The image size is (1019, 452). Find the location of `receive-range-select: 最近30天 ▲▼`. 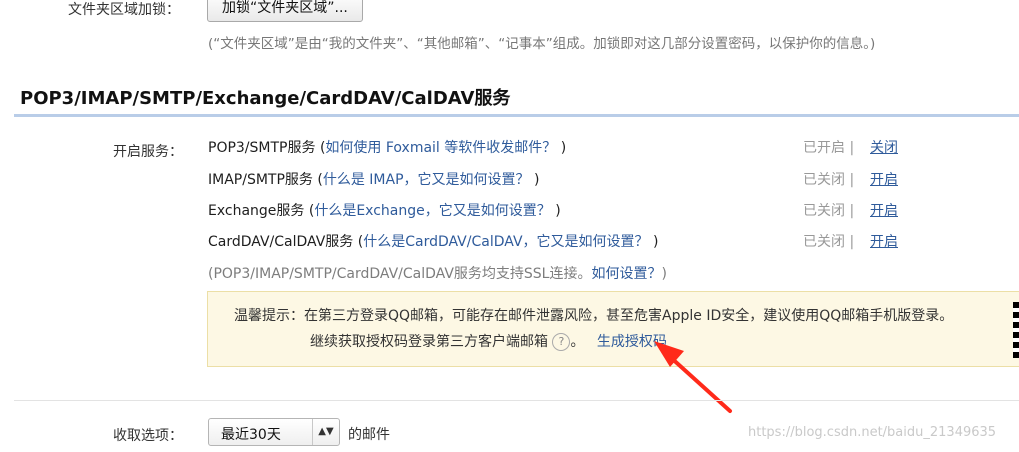

receive-range-select: 最近30天 ▲▼ is located at coordinates (274, 432).